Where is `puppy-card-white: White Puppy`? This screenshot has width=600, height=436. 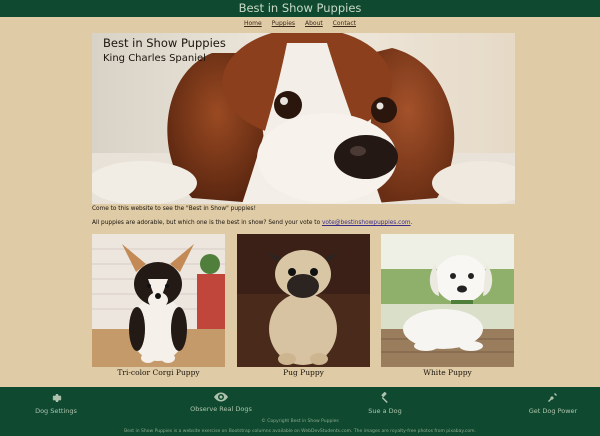
puppy-card-white: White Puppy is located at coordinates (447, 306).